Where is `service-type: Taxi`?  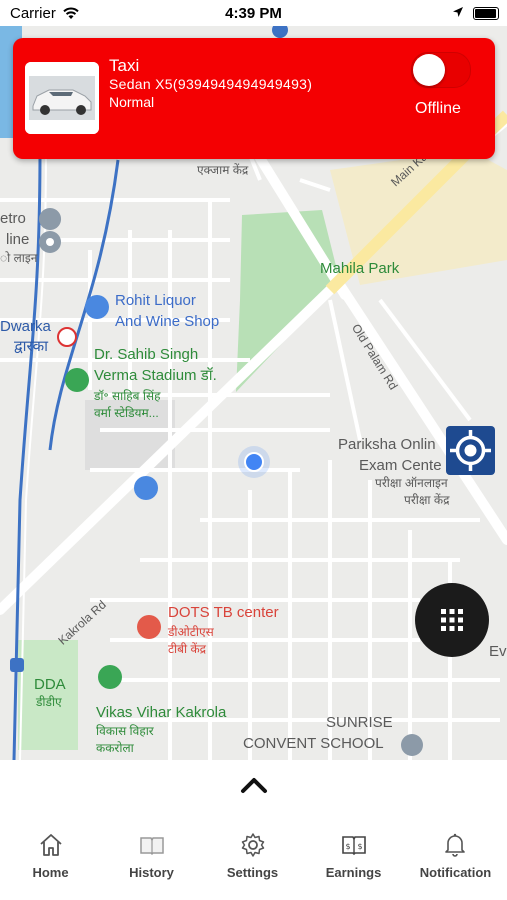
service-type: Taxi is located at coordinates (124, 65).